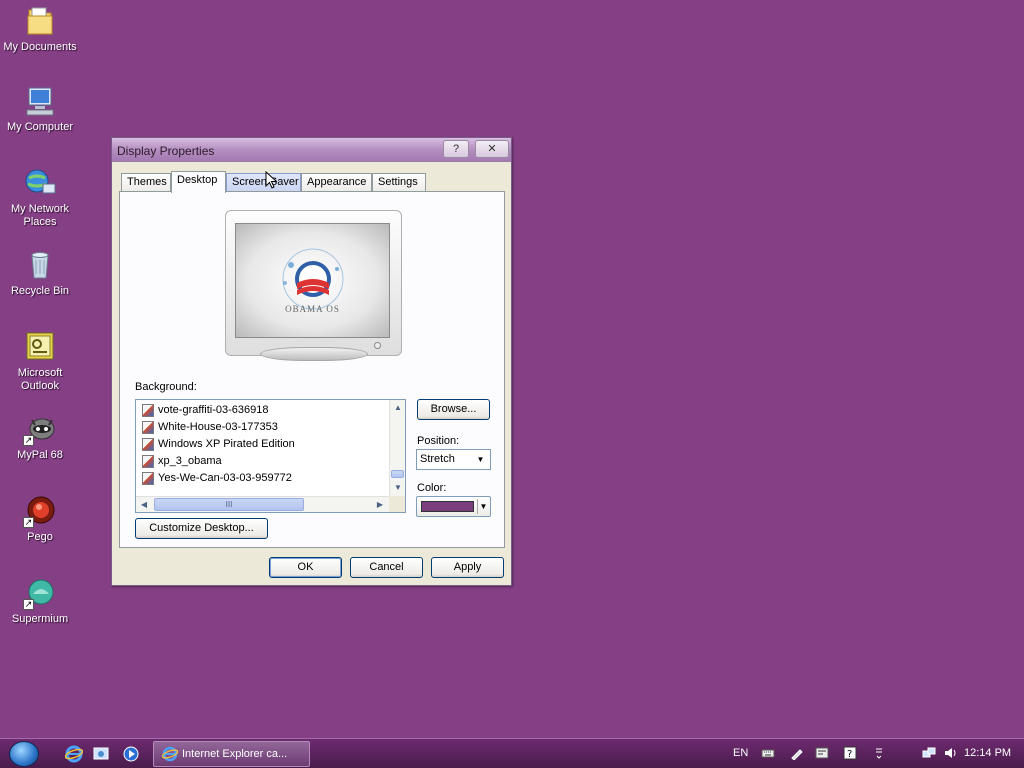 The image size is (1024, 768). I want to click on clock: 12:14 PM, so click(988, 753).